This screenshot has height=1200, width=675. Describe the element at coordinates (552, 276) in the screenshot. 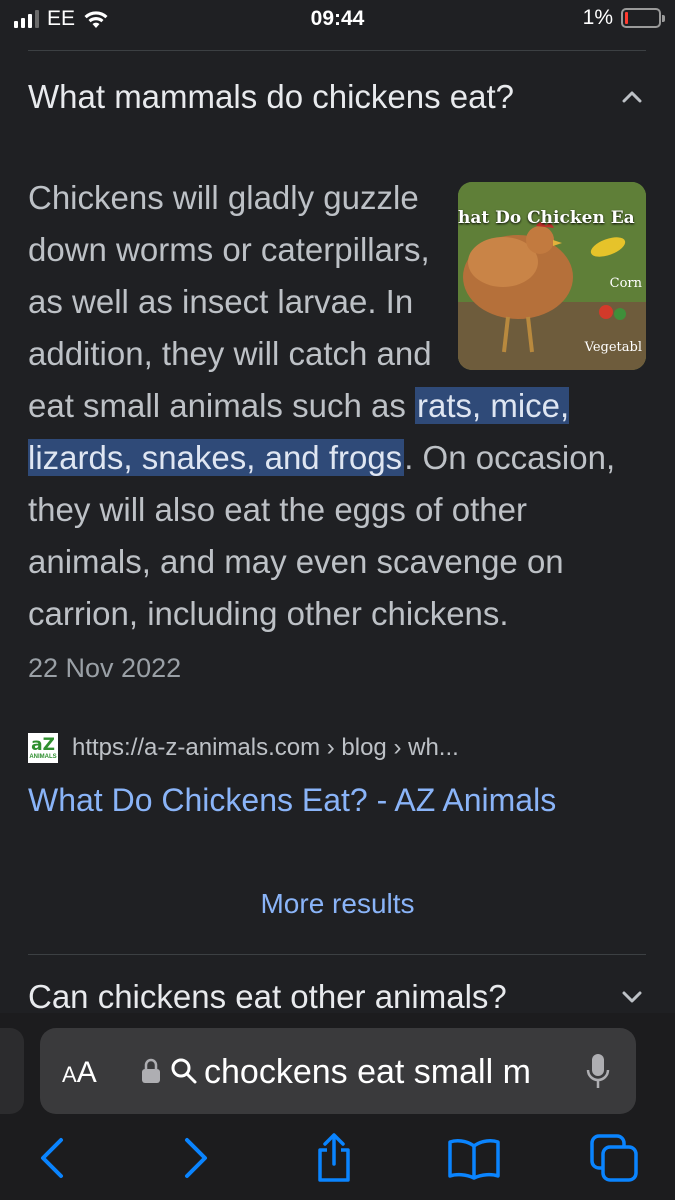

I see `answer-thumbnail: hat Do Chicken Ea Corn Vegetabl` at that location.